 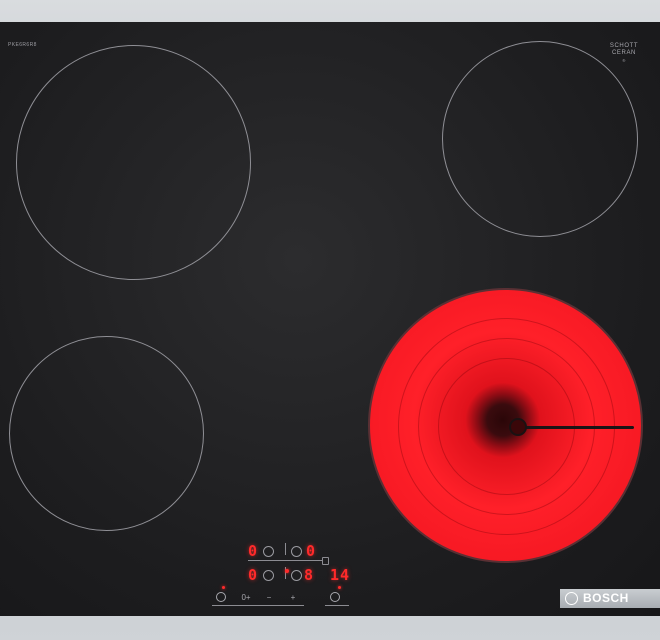 I want to click on plus-button: +, so click(x=293, y=598).